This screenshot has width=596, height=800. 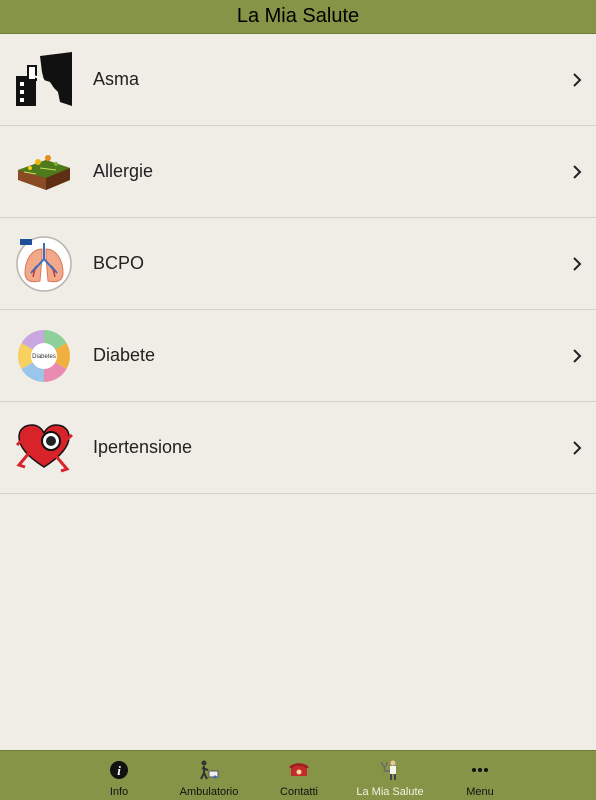 I want to click on list-item-label: Diabete, so click(x=124, y=355).